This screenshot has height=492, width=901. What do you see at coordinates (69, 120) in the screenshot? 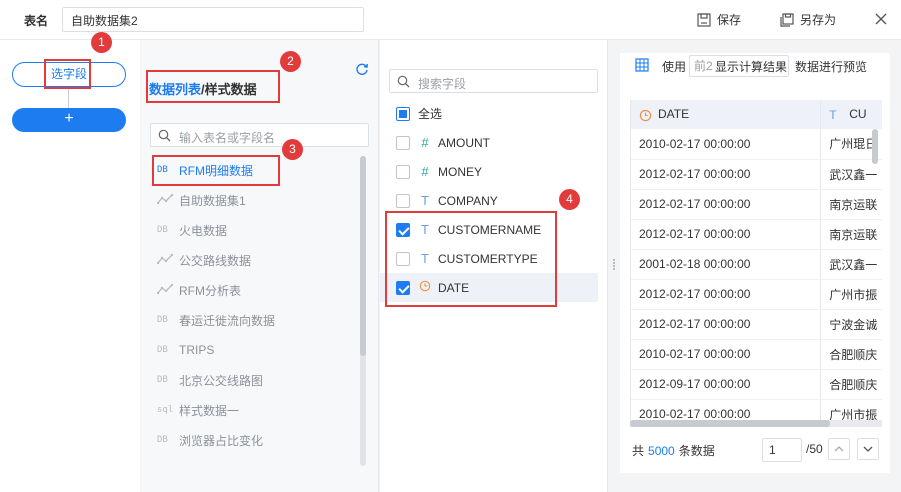
I see `add-step-button: +` at bounding box center [69, 120].